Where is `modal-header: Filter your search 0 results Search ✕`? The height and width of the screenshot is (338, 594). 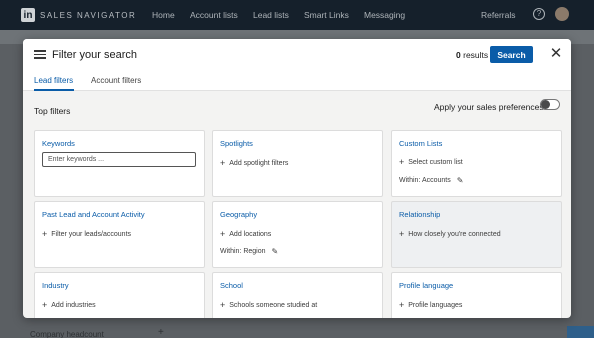 modal-header: Filter your search 0 results Search ✕ is located at coordinates (297, 55).